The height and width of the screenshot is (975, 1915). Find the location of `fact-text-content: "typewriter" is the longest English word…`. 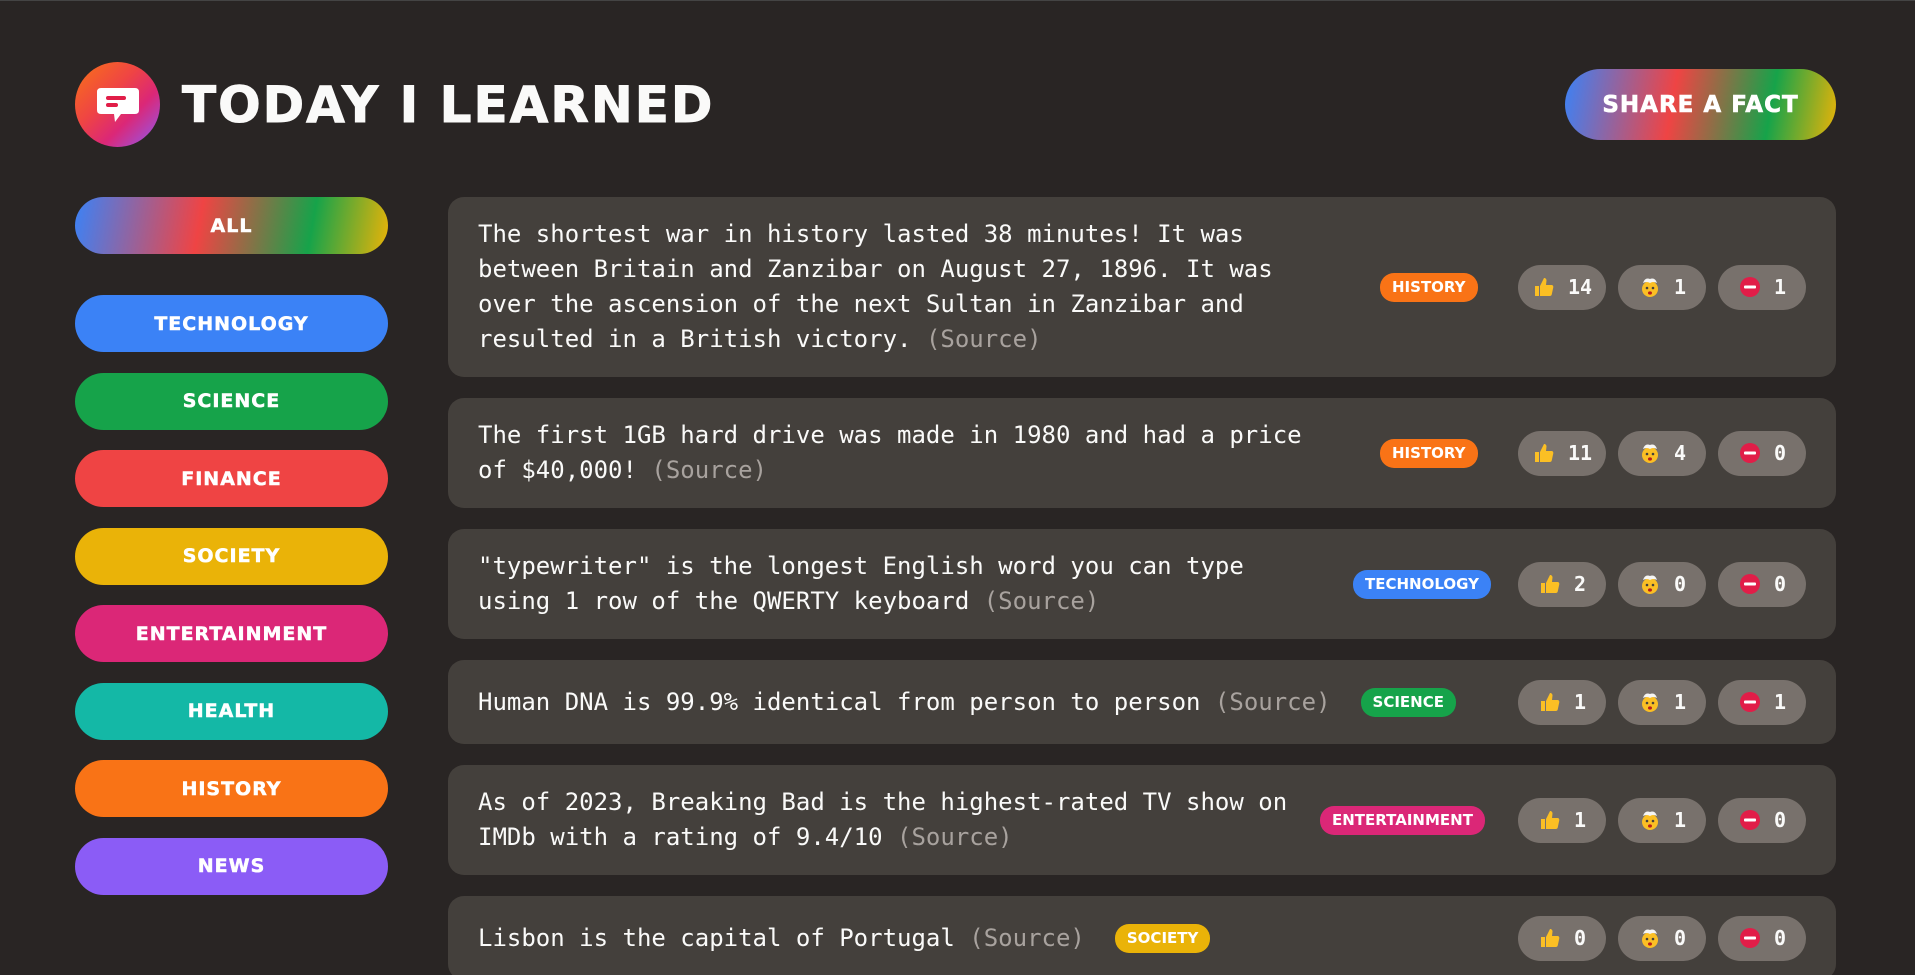

fact-text-content: "typewriter" is the longest English word… is located at coordinates (861, 583).